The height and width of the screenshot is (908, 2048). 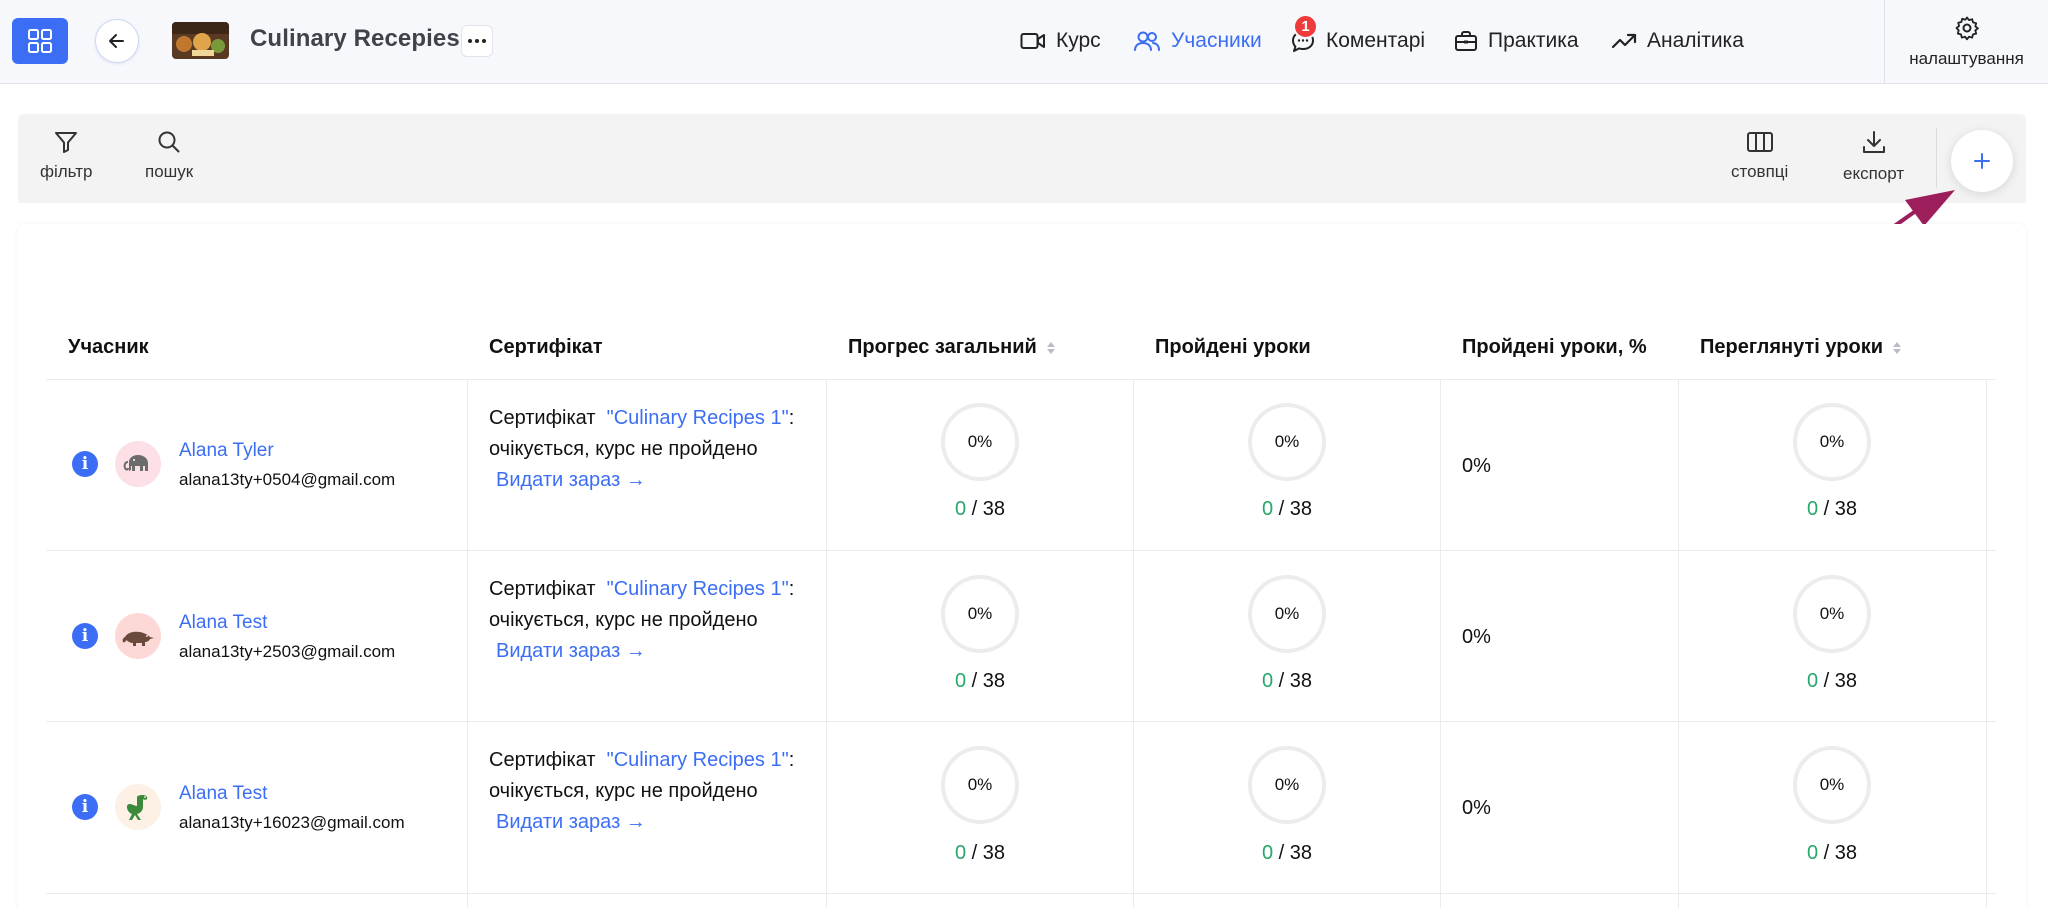 I want to click on nav-practice: Практика, so click(x=1516, y=41).